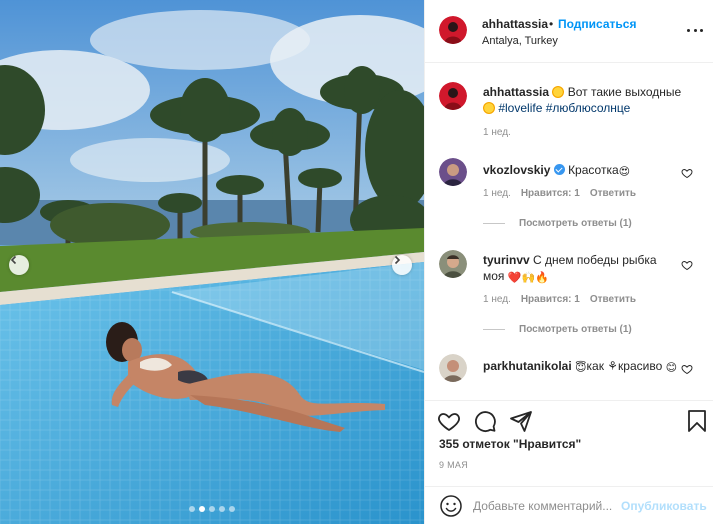 This screenshot has width=713, height=524. What do you see at coordinates (671, 368) in the screenshot?
I see `comment-emoji: 😊` at bounding box center [671, 368].